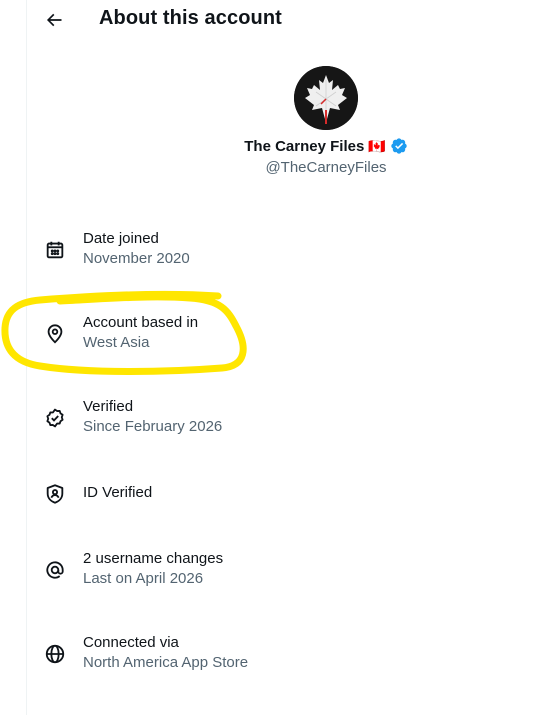 The image size is (554, 715). Describe the element at coordinates (280, 497) in the screenshot. I see `info-item-id-verified: ID Verified` at that location.